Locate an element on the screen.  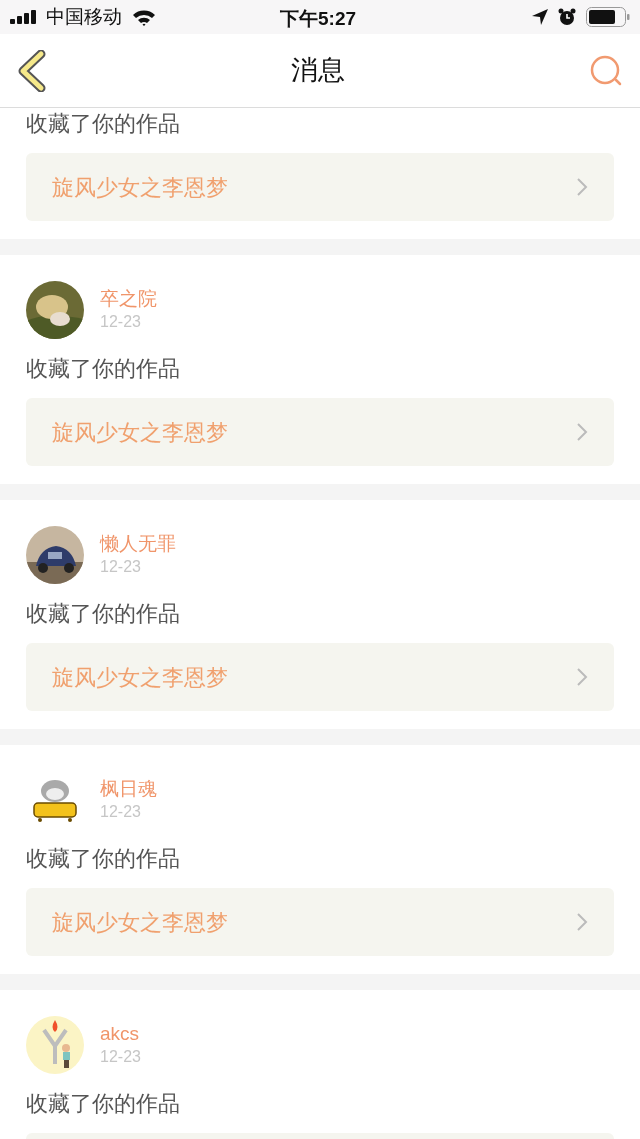
location-arrow-icon is located at coordinates (540, 17).